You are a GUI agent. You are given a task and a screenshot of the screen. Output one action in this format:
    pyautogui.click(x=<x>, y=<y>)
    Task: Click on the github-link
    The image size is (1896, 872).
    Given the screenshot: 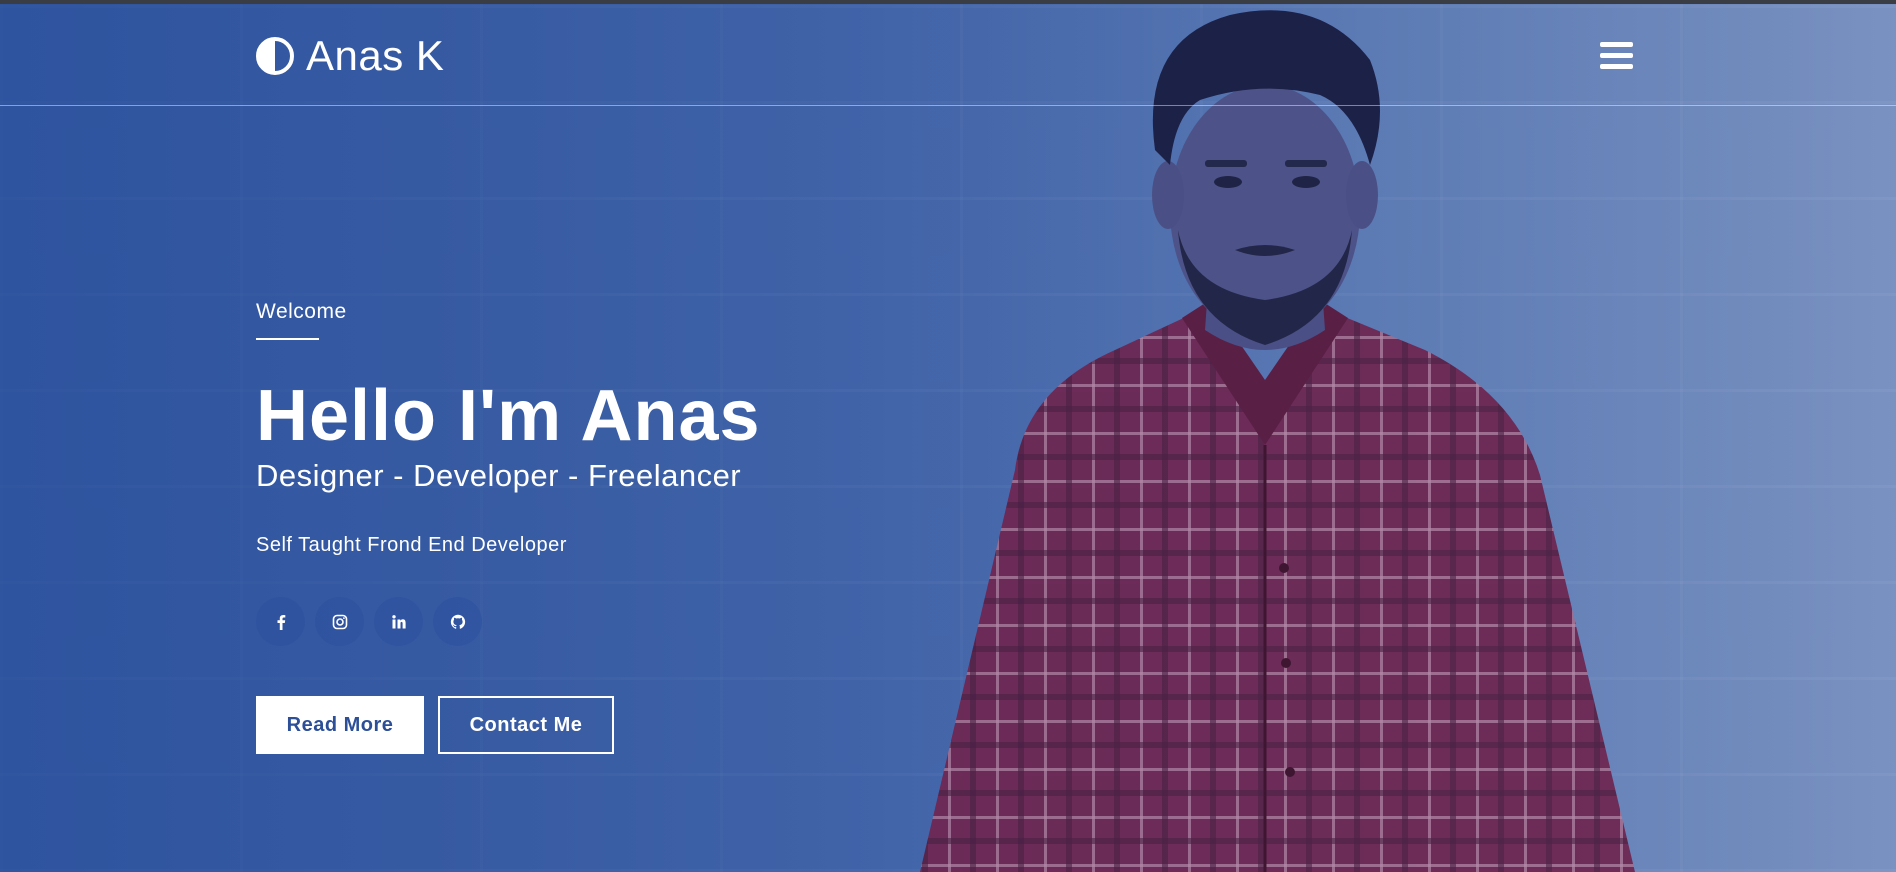 What is the action you would take?
    pyautogui.click(x=457, y=621)
    